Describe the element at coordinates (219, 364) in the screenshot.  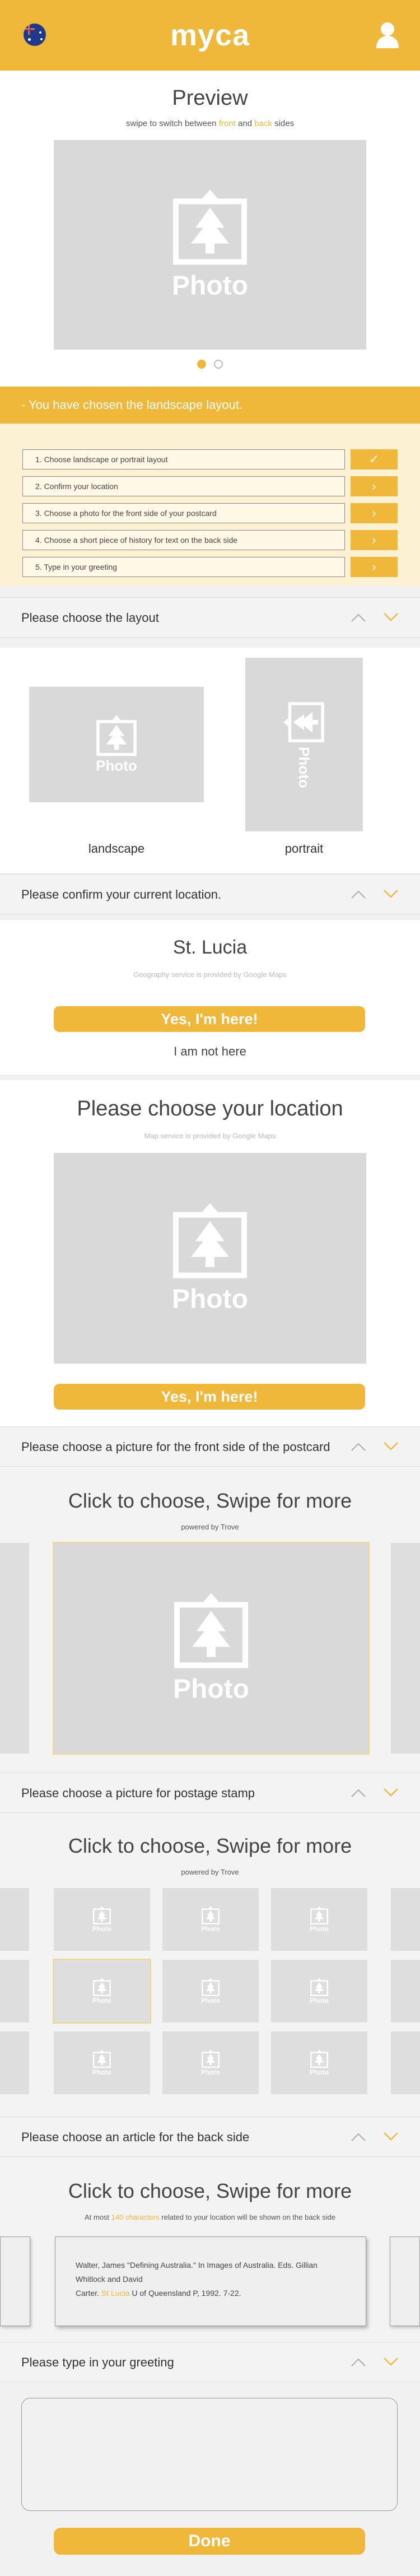
I see `pager-dot-back` at that location.